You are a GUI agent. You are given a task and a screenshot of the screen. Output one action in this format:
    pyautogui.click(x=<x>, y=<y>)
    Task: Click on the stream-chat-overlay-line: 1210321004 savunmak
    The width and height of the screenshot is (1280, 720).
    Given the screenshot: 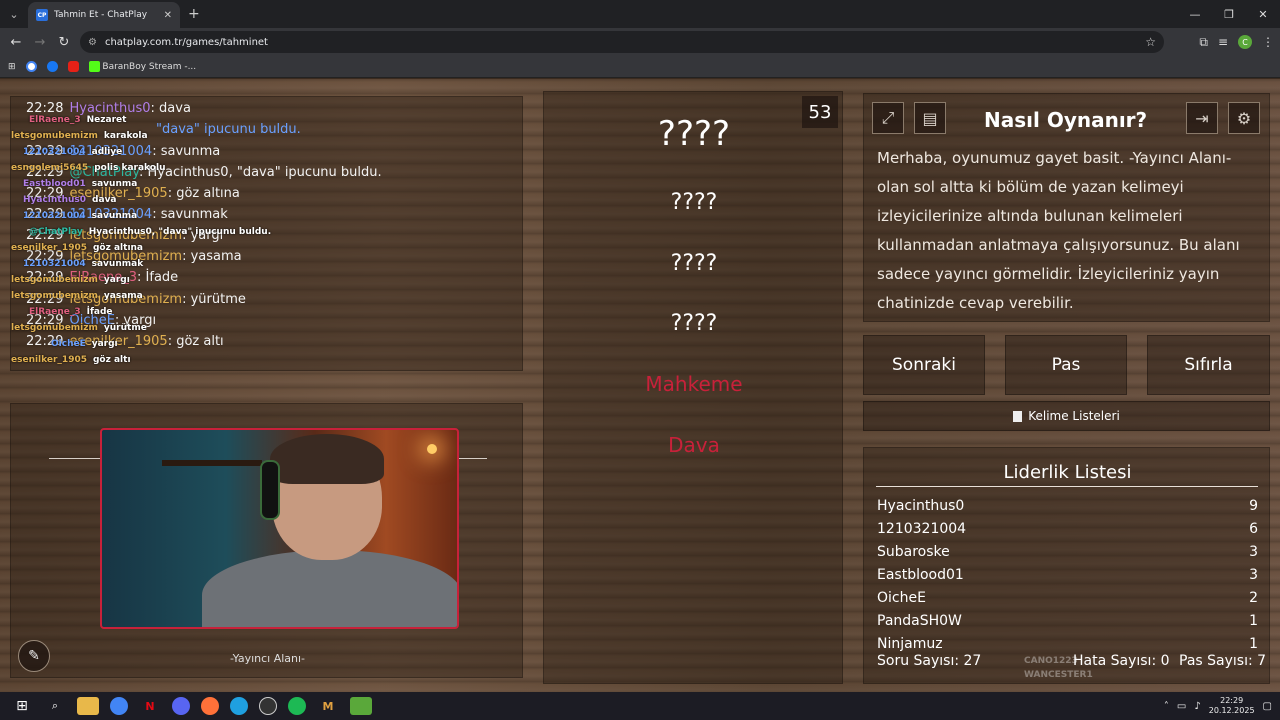 What is the action you would take?
    pyautogui.click(x=83, y=264)
    